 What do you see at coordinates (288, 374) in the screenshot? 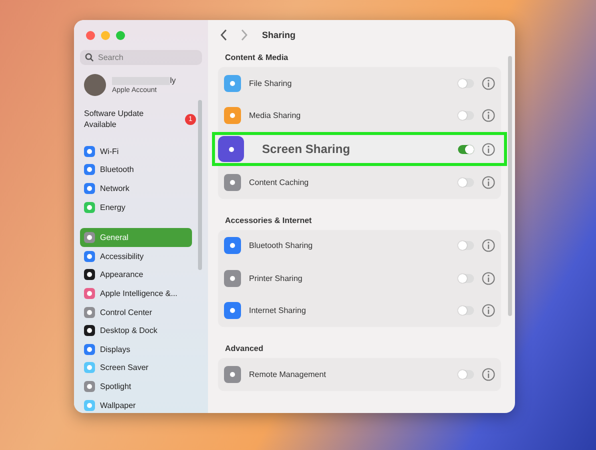
I see `row-label: Remote Management` at bounding box center [288, 374].